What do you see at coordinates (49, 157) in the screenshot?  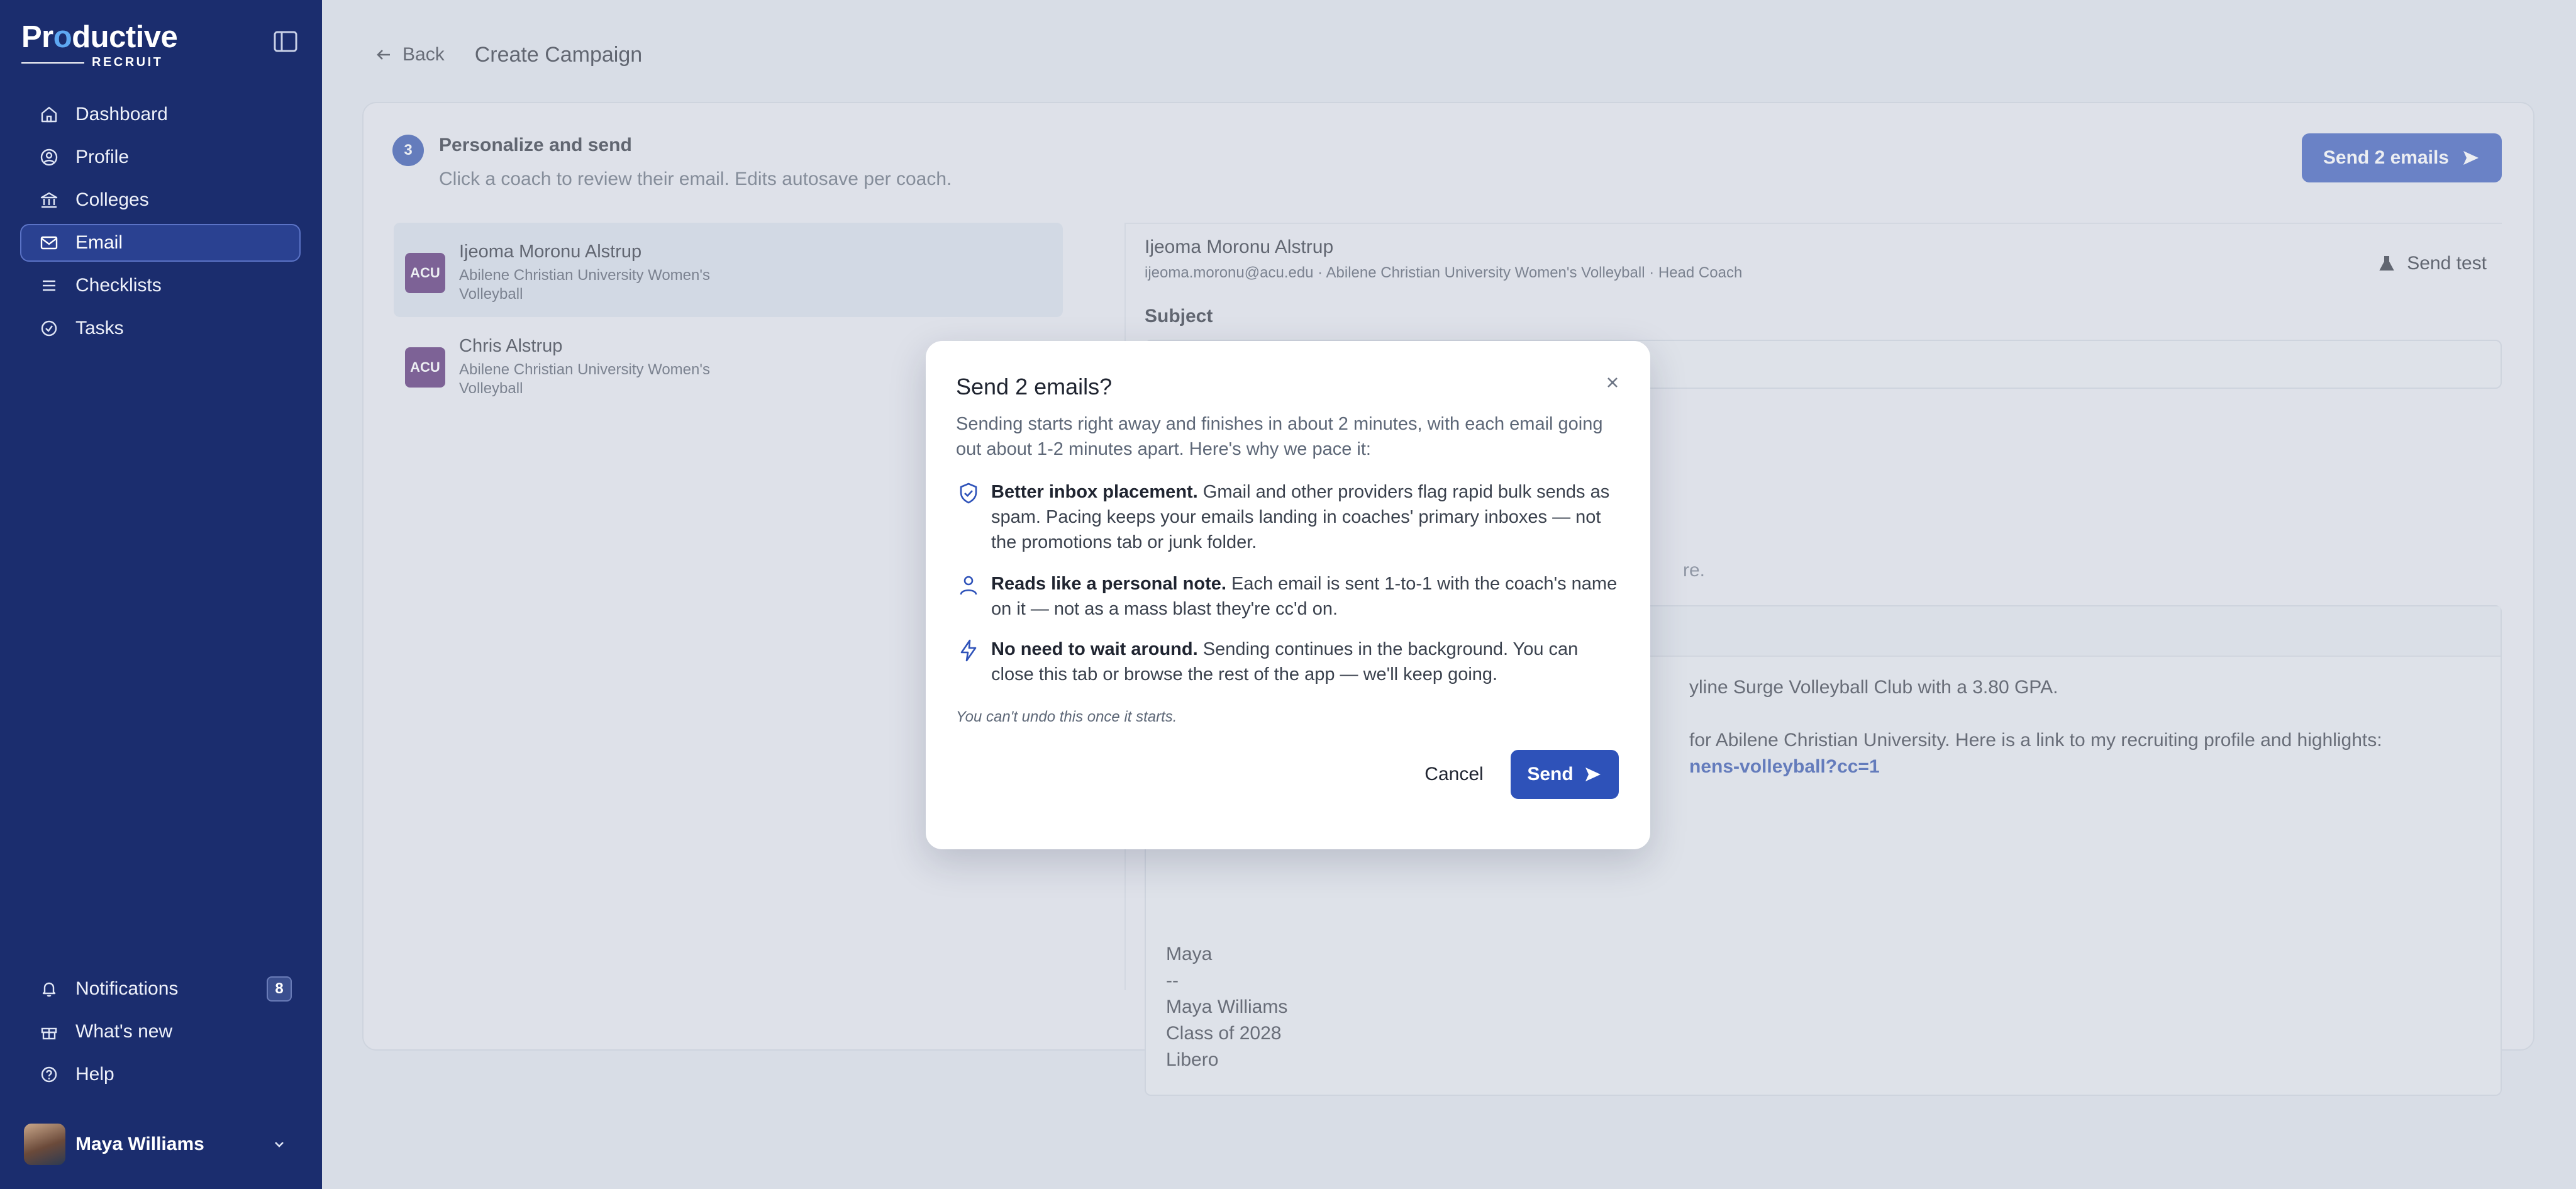 I see `user-circle-icon` at bounding box center [49, 157].